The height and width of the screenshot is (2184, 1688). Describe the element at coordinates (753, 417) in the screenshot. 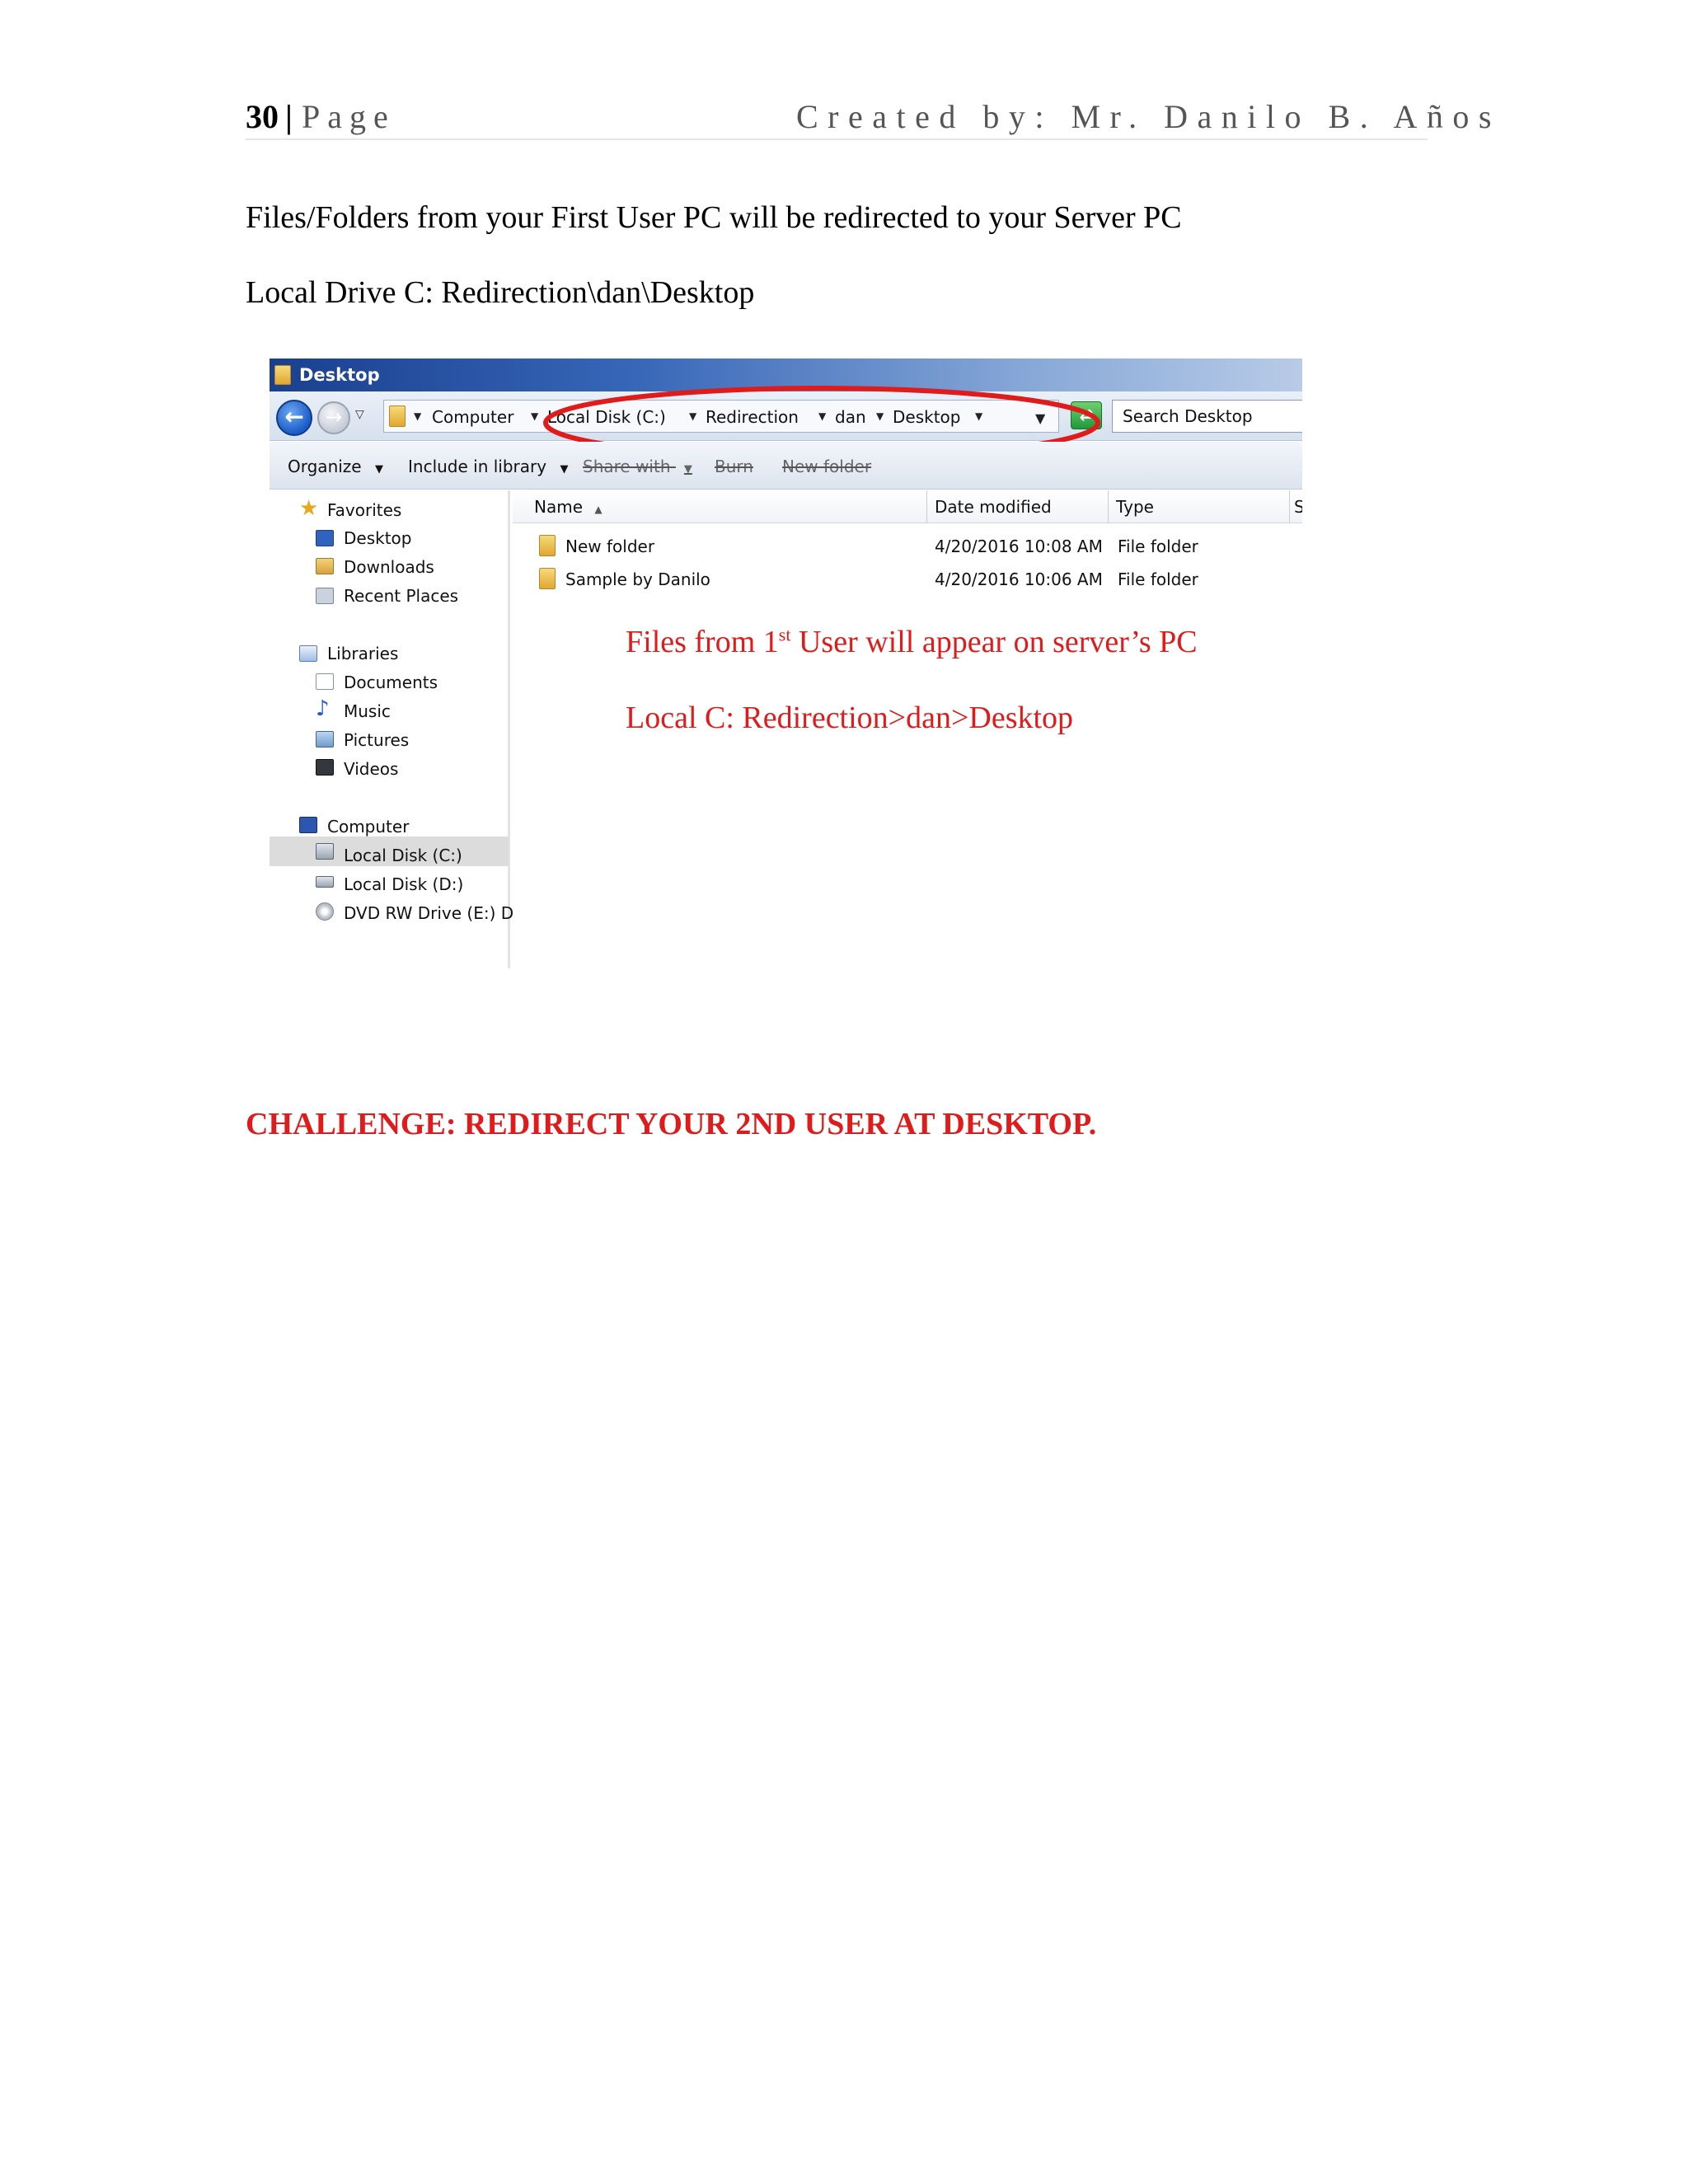

I see `breadcrumb-redirection: Redirection` at that location.